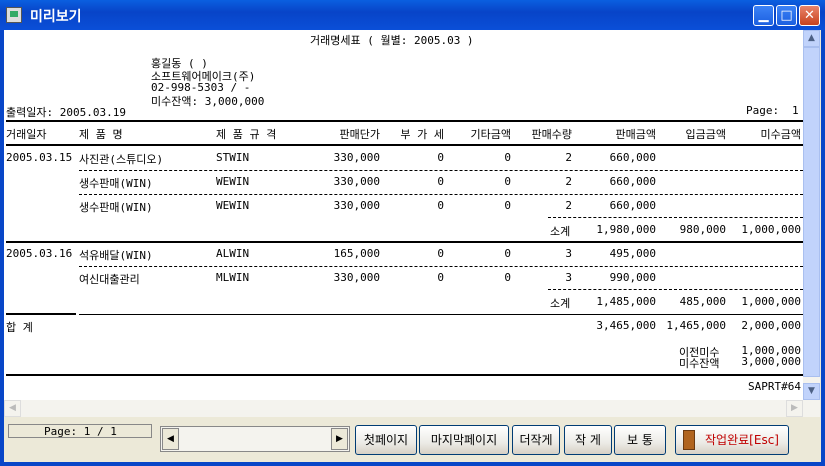 This screenshot has height=466, width=825. What do you see at coordinates (392, 40) in the screenshot?
I see `report-title: 거래명세표 ( 월별: 2005.03 )` at bounding box center [392, 40].